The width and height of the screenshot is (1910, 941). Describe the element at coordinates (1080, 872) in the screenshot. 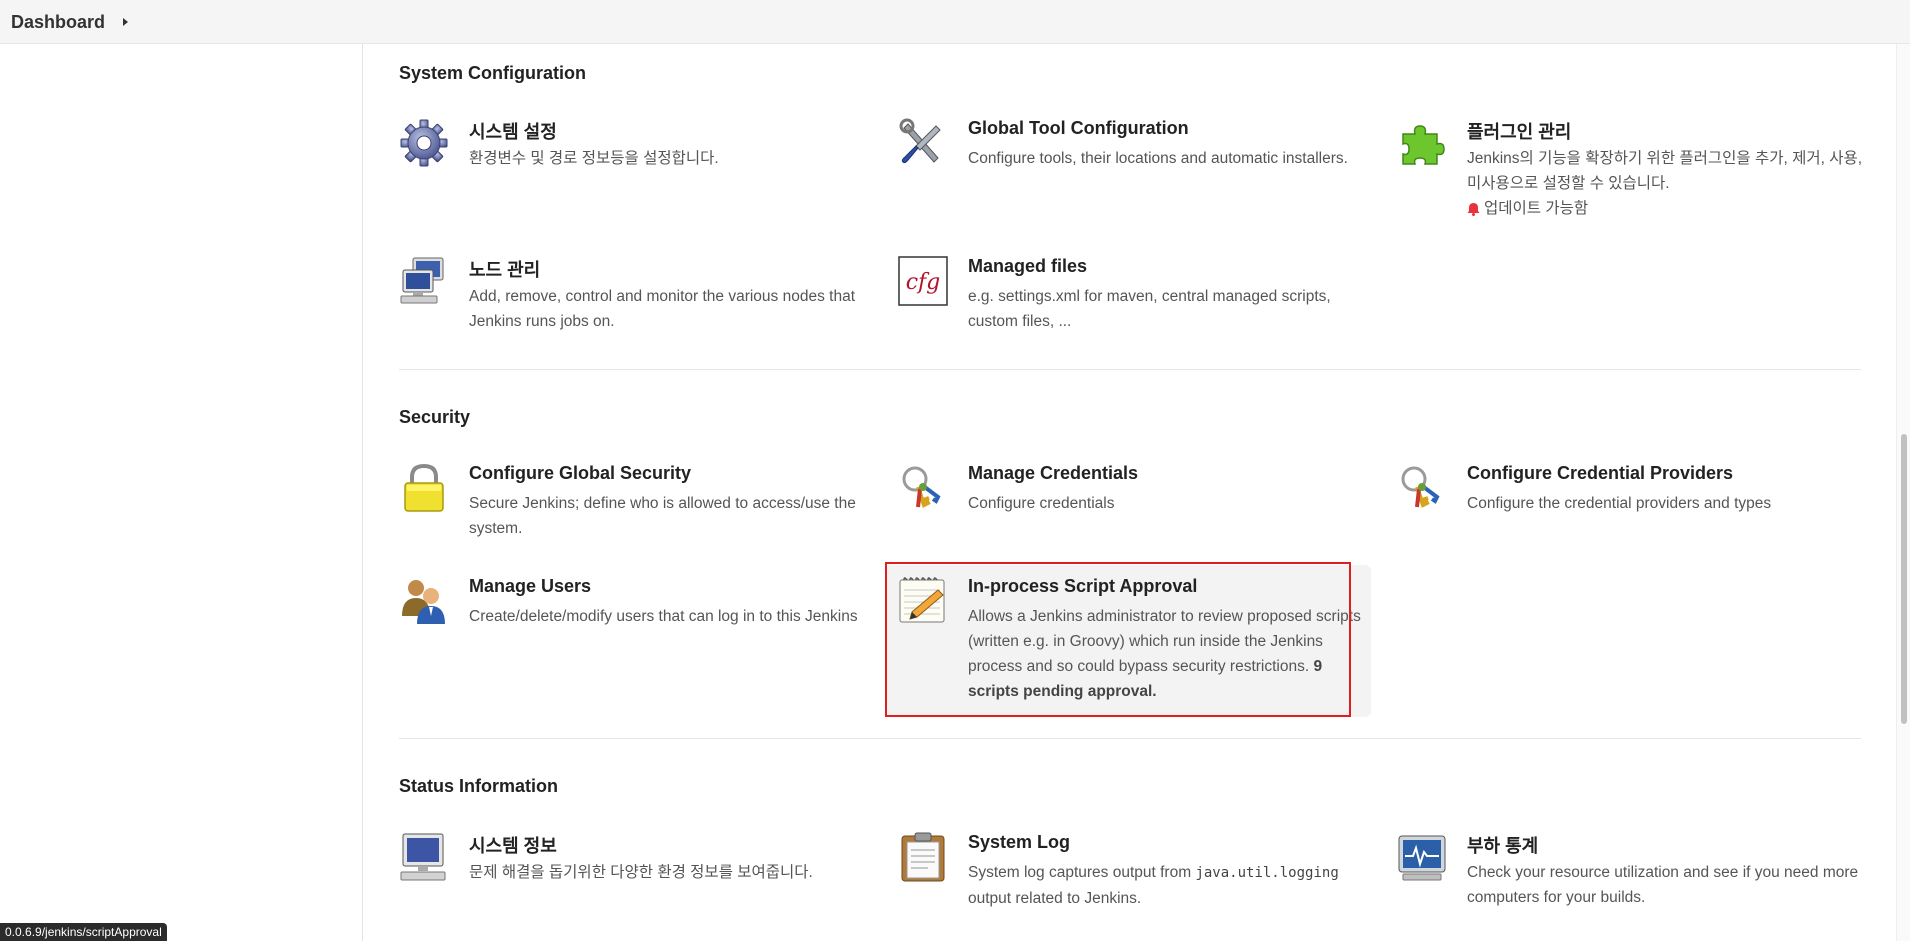

I see `item-description-text: System log captures output from` at that location.